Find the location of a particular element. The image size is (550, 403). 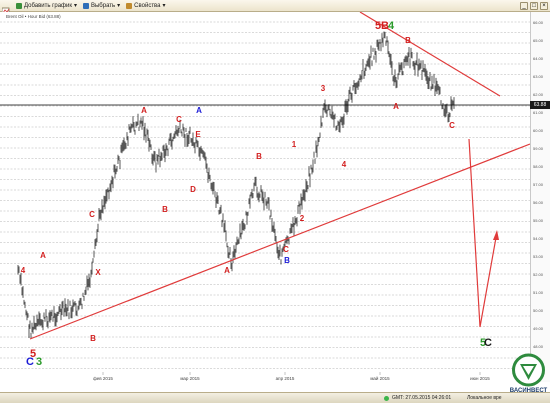

forecast-path is located at coordinates (483, 233).